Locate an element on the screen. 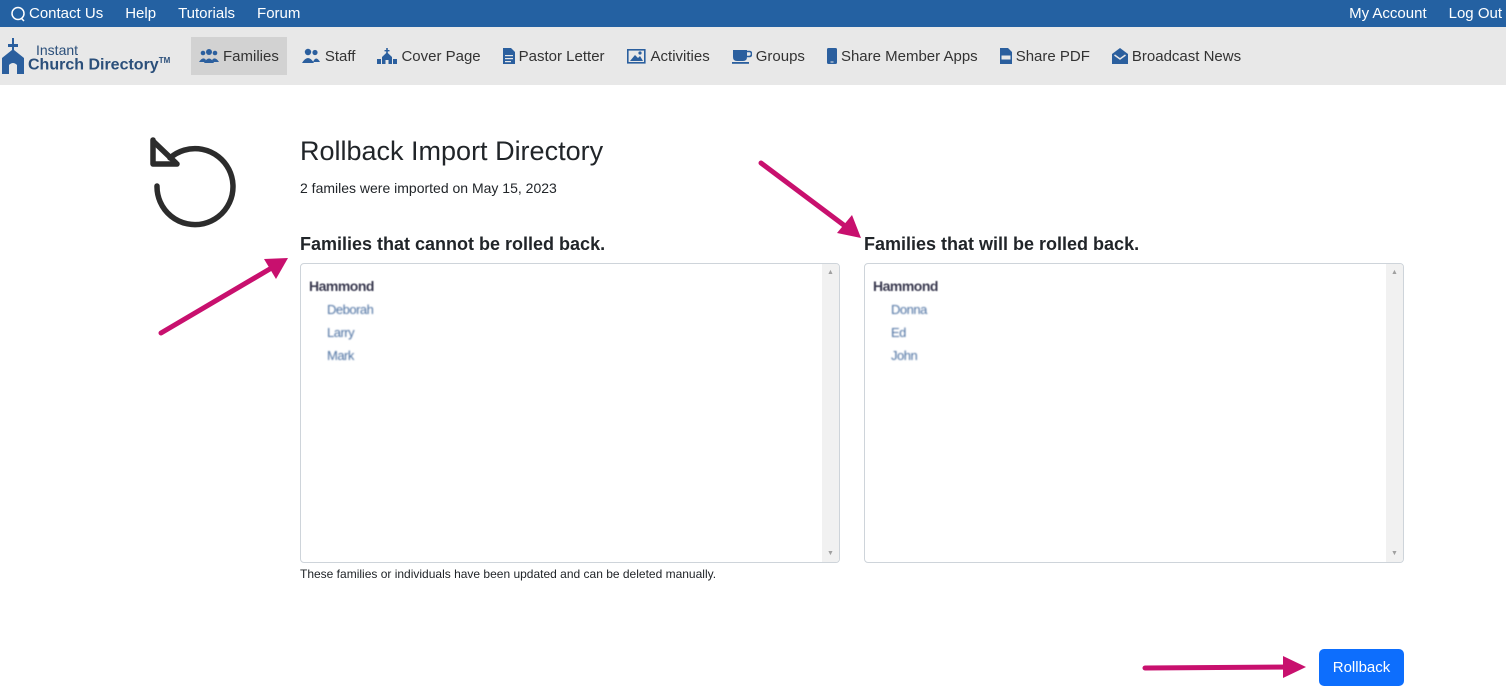 The height and width of the screenshot is (700, 1506). rollback-button: Rollback is located at coordinates (1361, 667).